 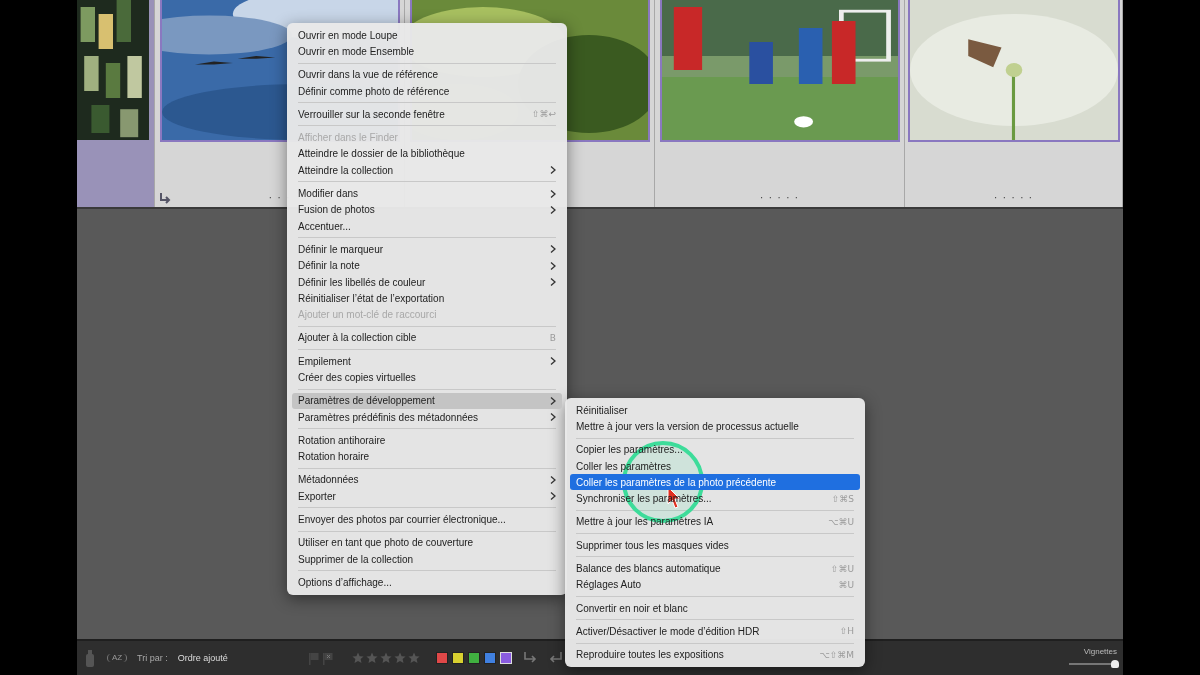 What do you see at coordinates (346, 170) in the screenshot?
I see `menu-item-label: Atteindre la collection` at bounding box center [346, 170].